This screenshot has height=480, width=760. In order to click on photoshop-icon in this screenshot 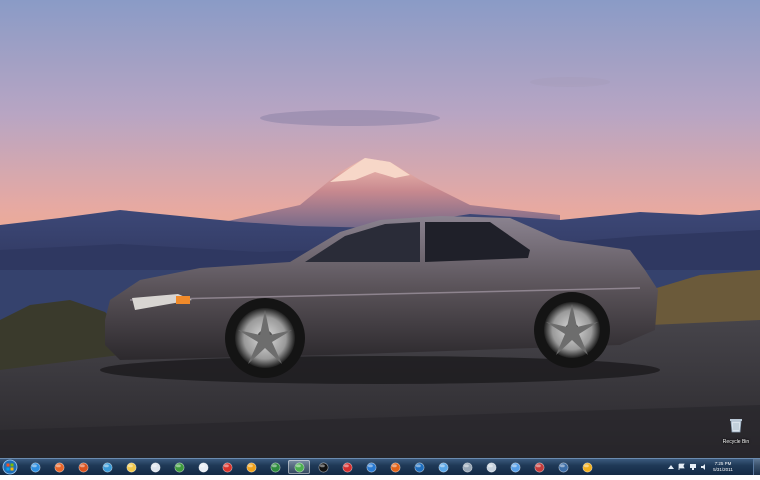, I will do `click(419, 467)`.